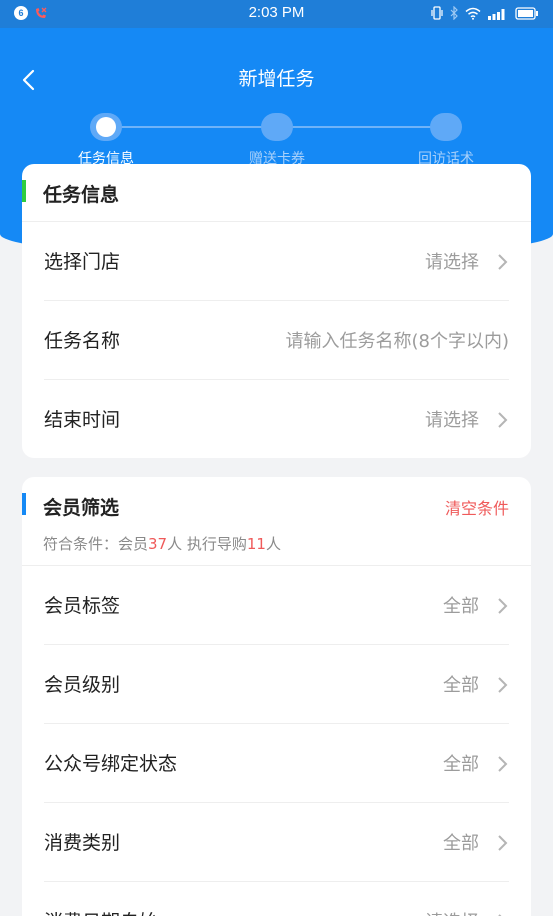 The height and width of the screenshot is (916, 553). Describe the element at coordinates (82, 262) in the screenshot. I see `row-label: 选择门店` at that location.